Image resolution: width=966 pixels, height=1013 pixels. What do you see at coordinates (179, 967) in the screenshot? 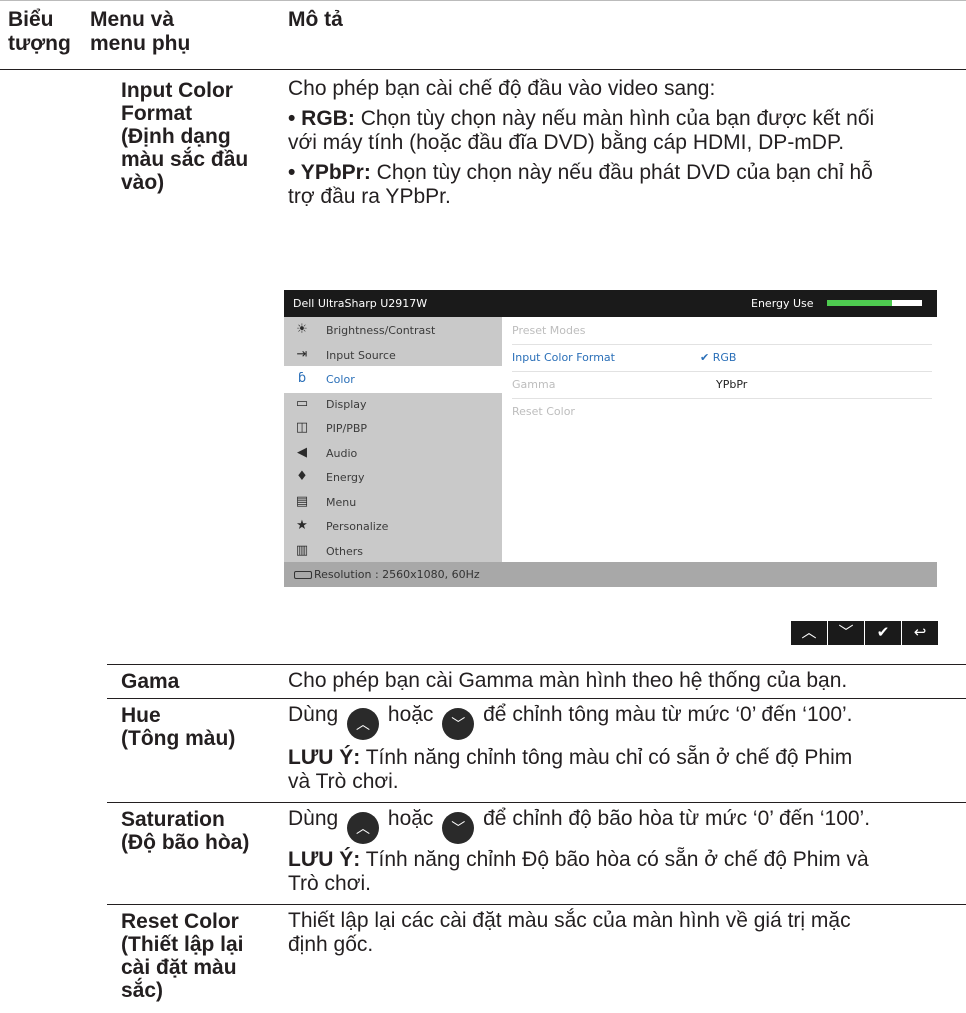
I see `menu-line: cài đặt màu` at bounding box center [179, 967].